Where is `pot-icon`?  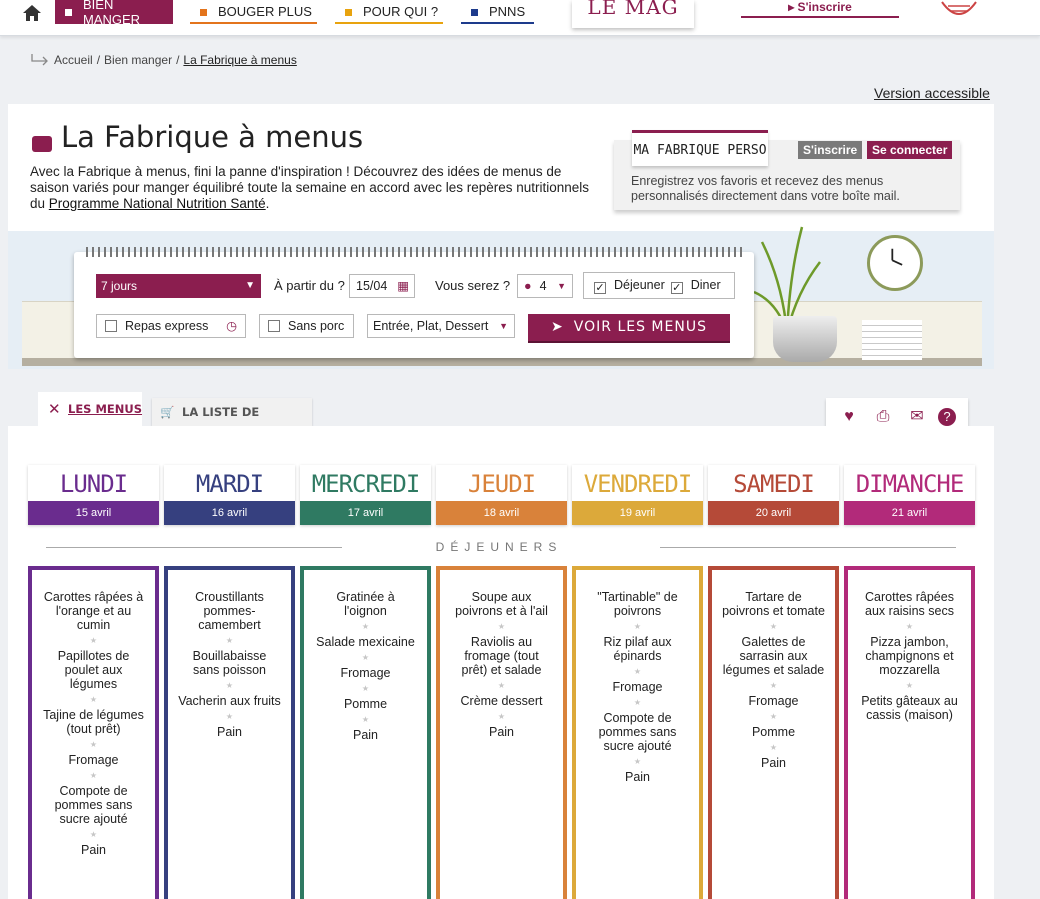 pot-icon is located at coordinates (42, 144).